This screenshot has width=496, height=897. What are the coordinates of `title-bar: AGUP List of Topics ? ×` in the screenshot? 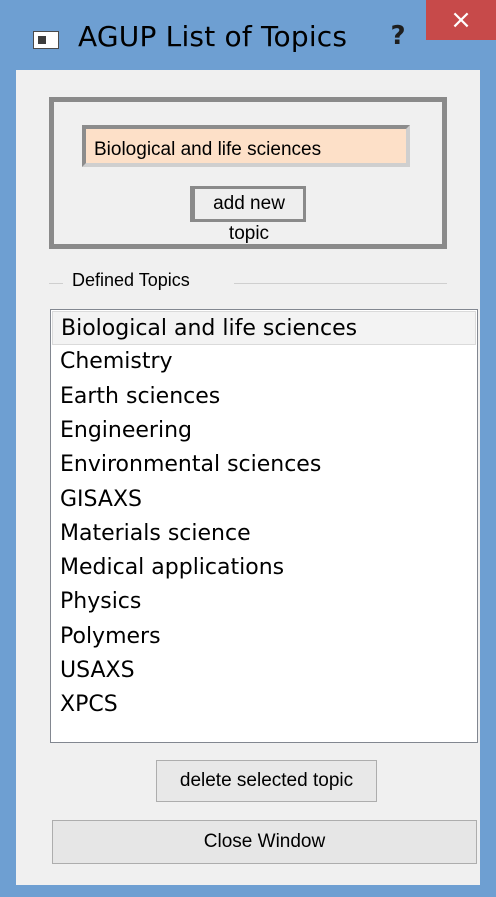 It's located at (248, 40).